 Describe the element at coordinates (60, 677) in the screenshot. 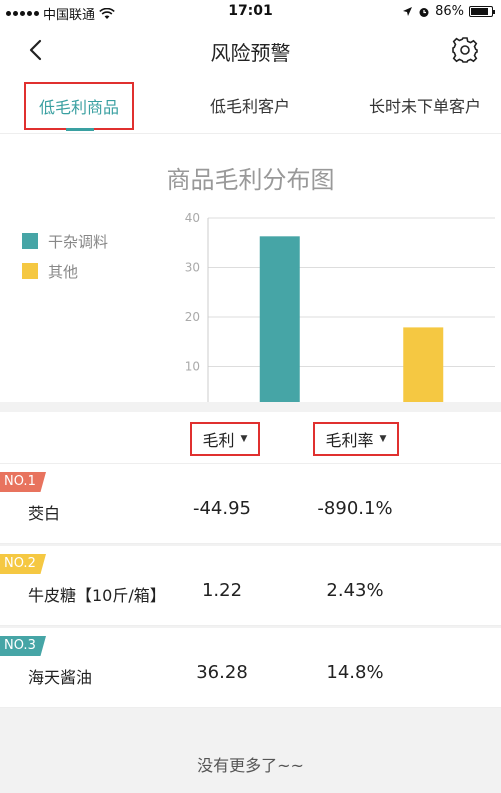

I see `product-name: 海天酱油` at that location.